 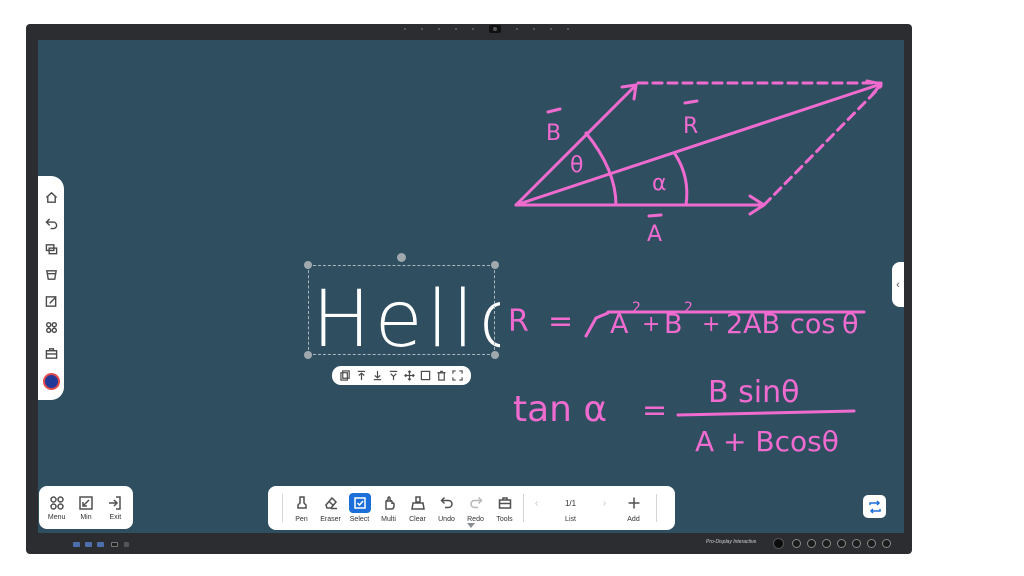 What do you see at coordinates (388, 508) in the screenshot?
I see `multi-button: Multi` at bounding box center [388, 508].